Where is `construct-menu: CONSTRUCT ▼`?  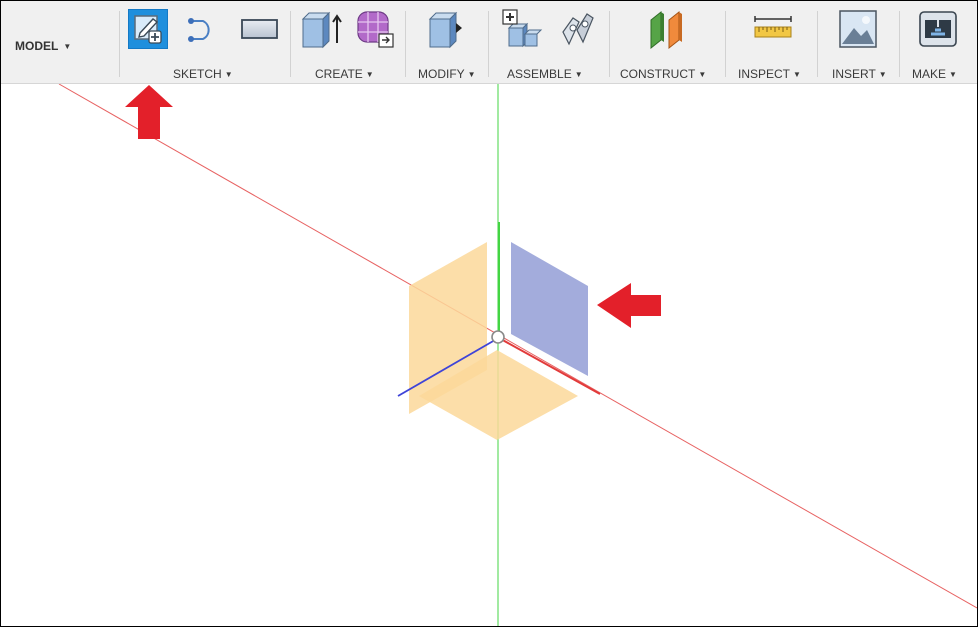 construct-menu: CONSTRUCT ▼ is located at coordinates (663, 74).